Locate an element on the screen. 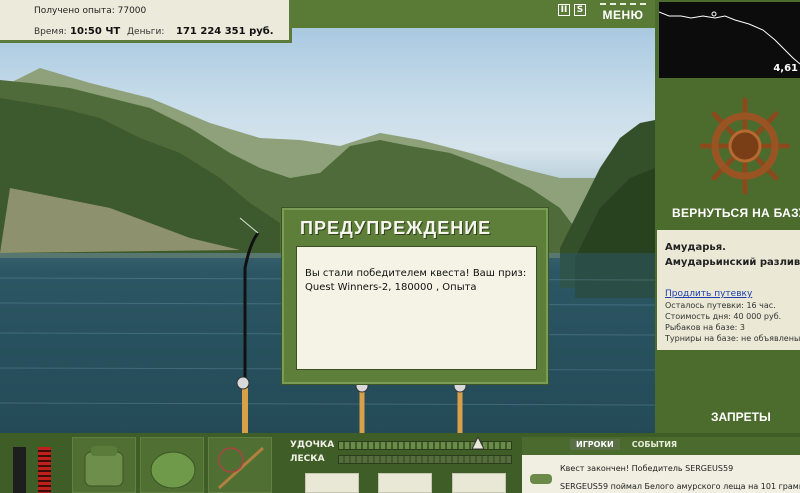 Image resolution: width=800 pixels, height=493 pixels. power-gauge is located at coordinates (44, 470).